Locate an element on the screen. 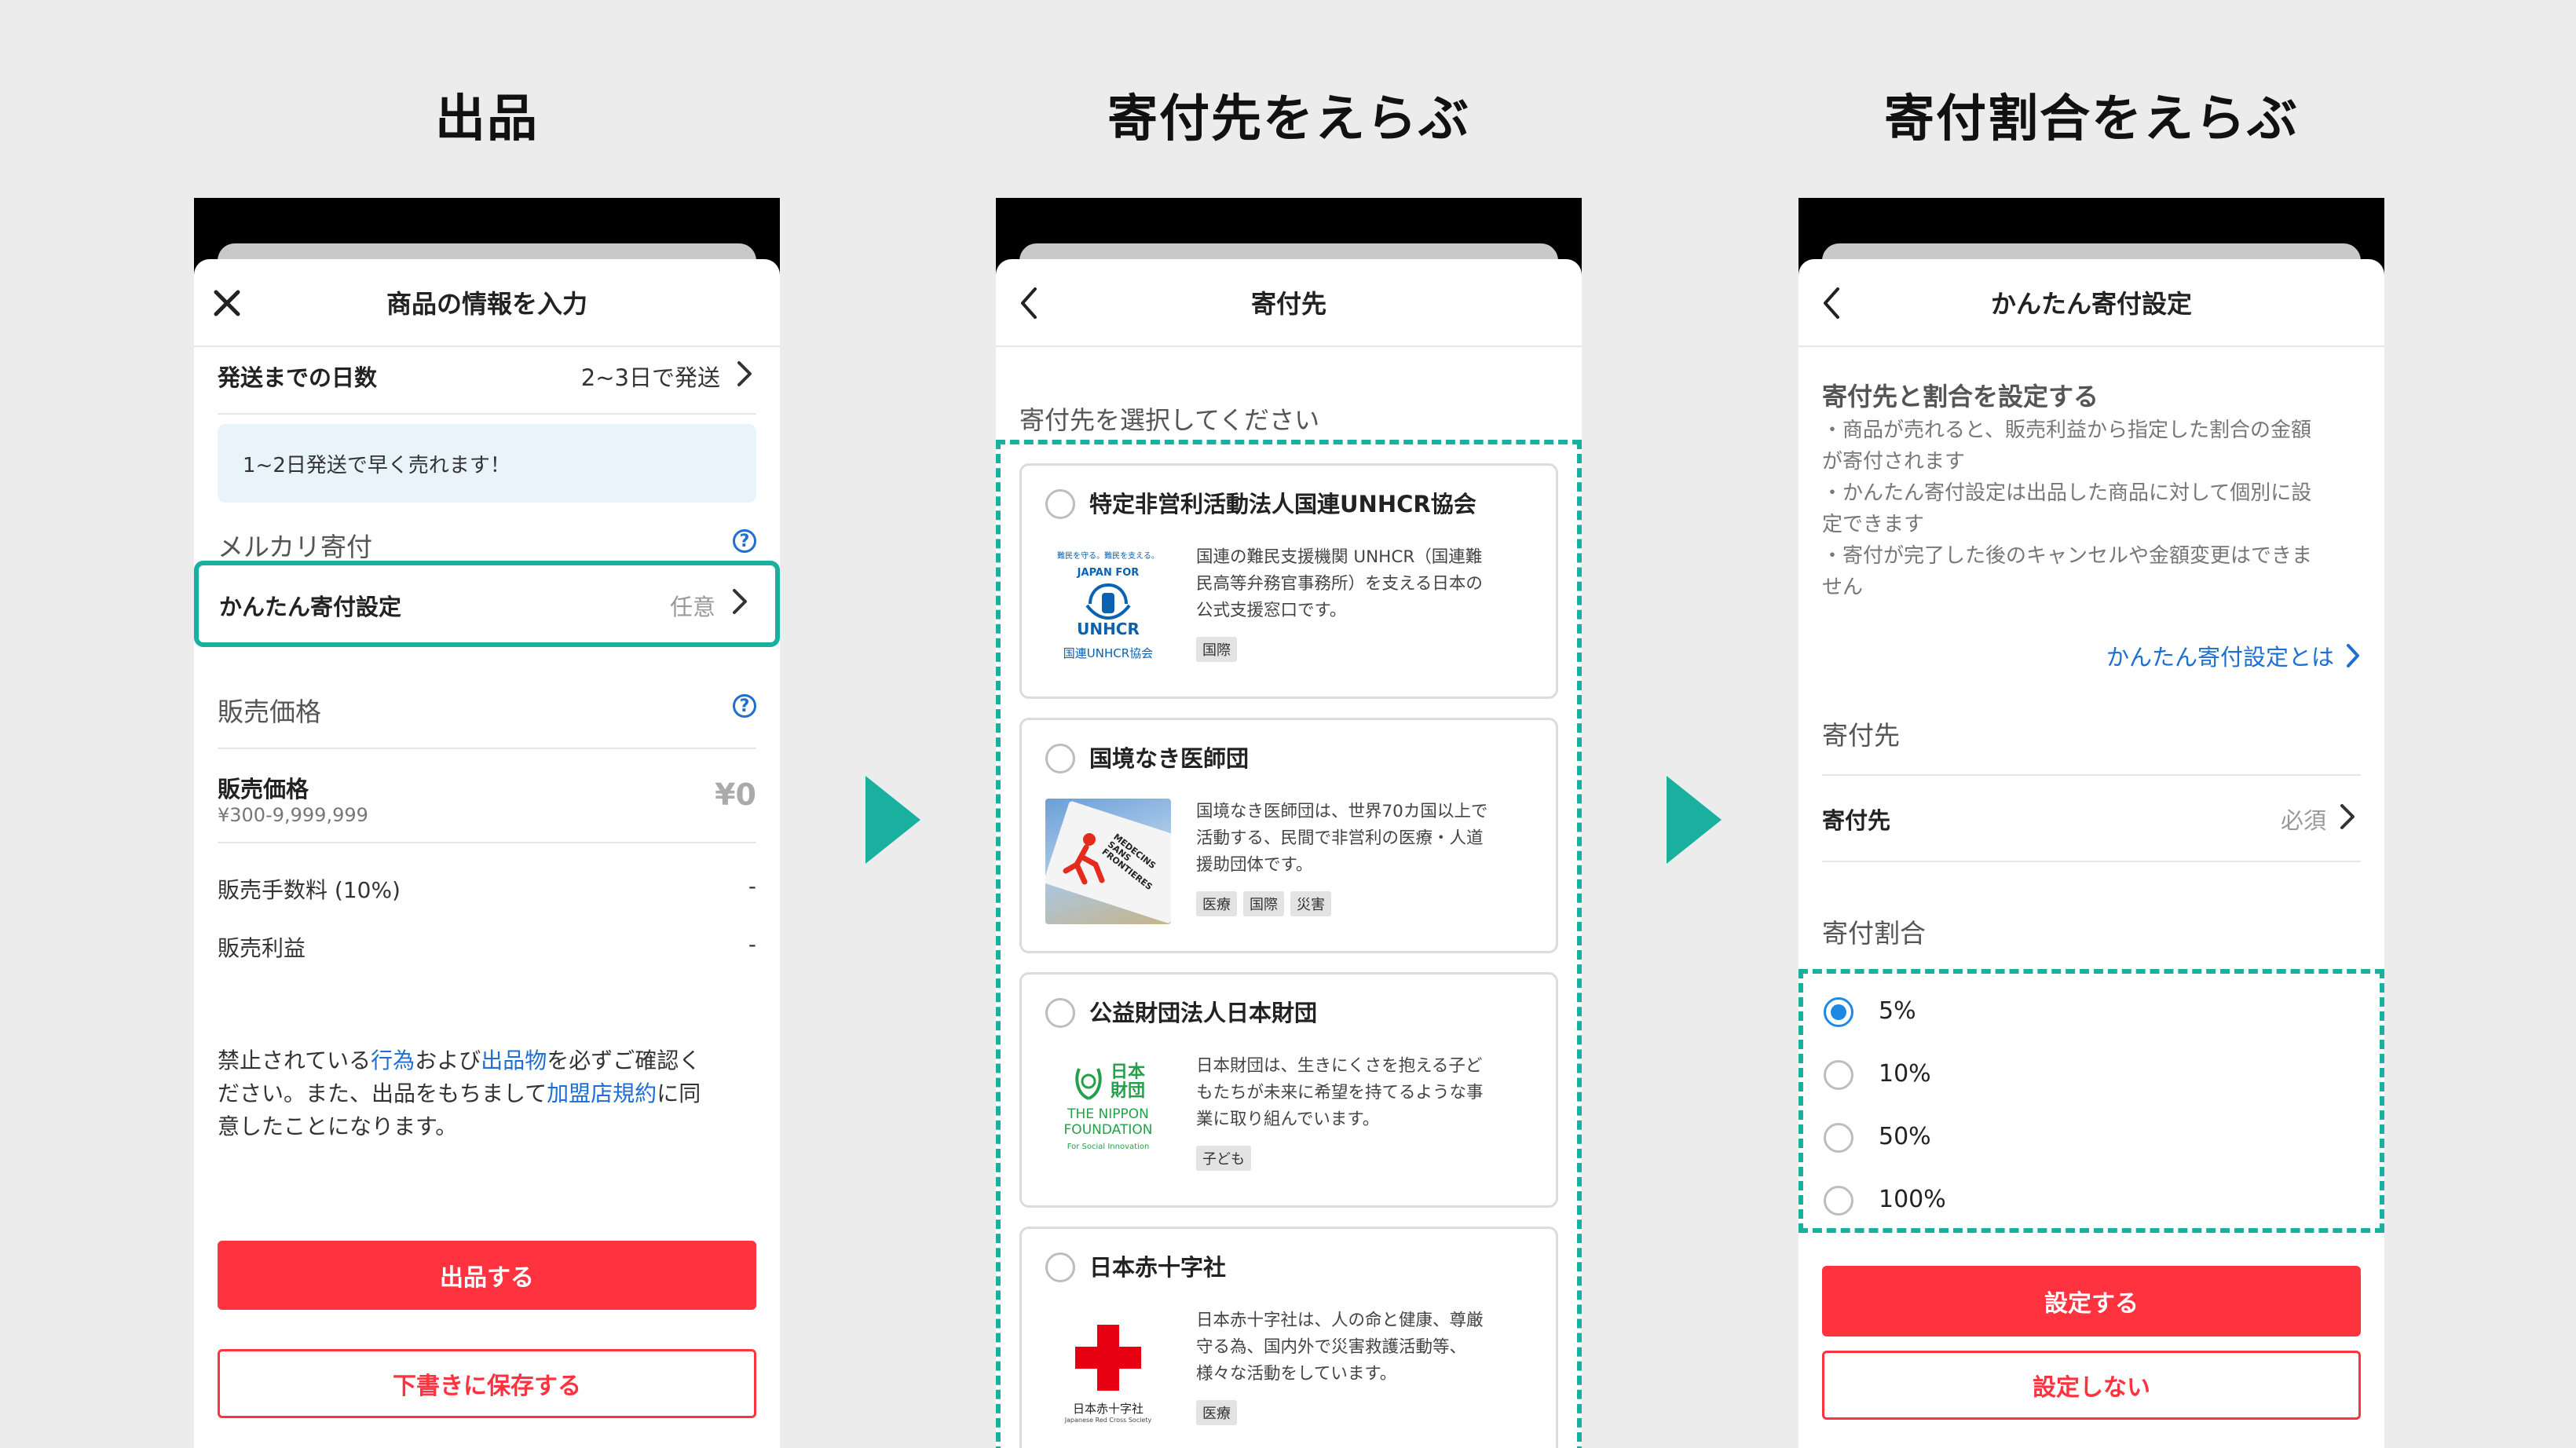  recipient-name: 国境なき医師団 is located at coordinates (1169, 759).